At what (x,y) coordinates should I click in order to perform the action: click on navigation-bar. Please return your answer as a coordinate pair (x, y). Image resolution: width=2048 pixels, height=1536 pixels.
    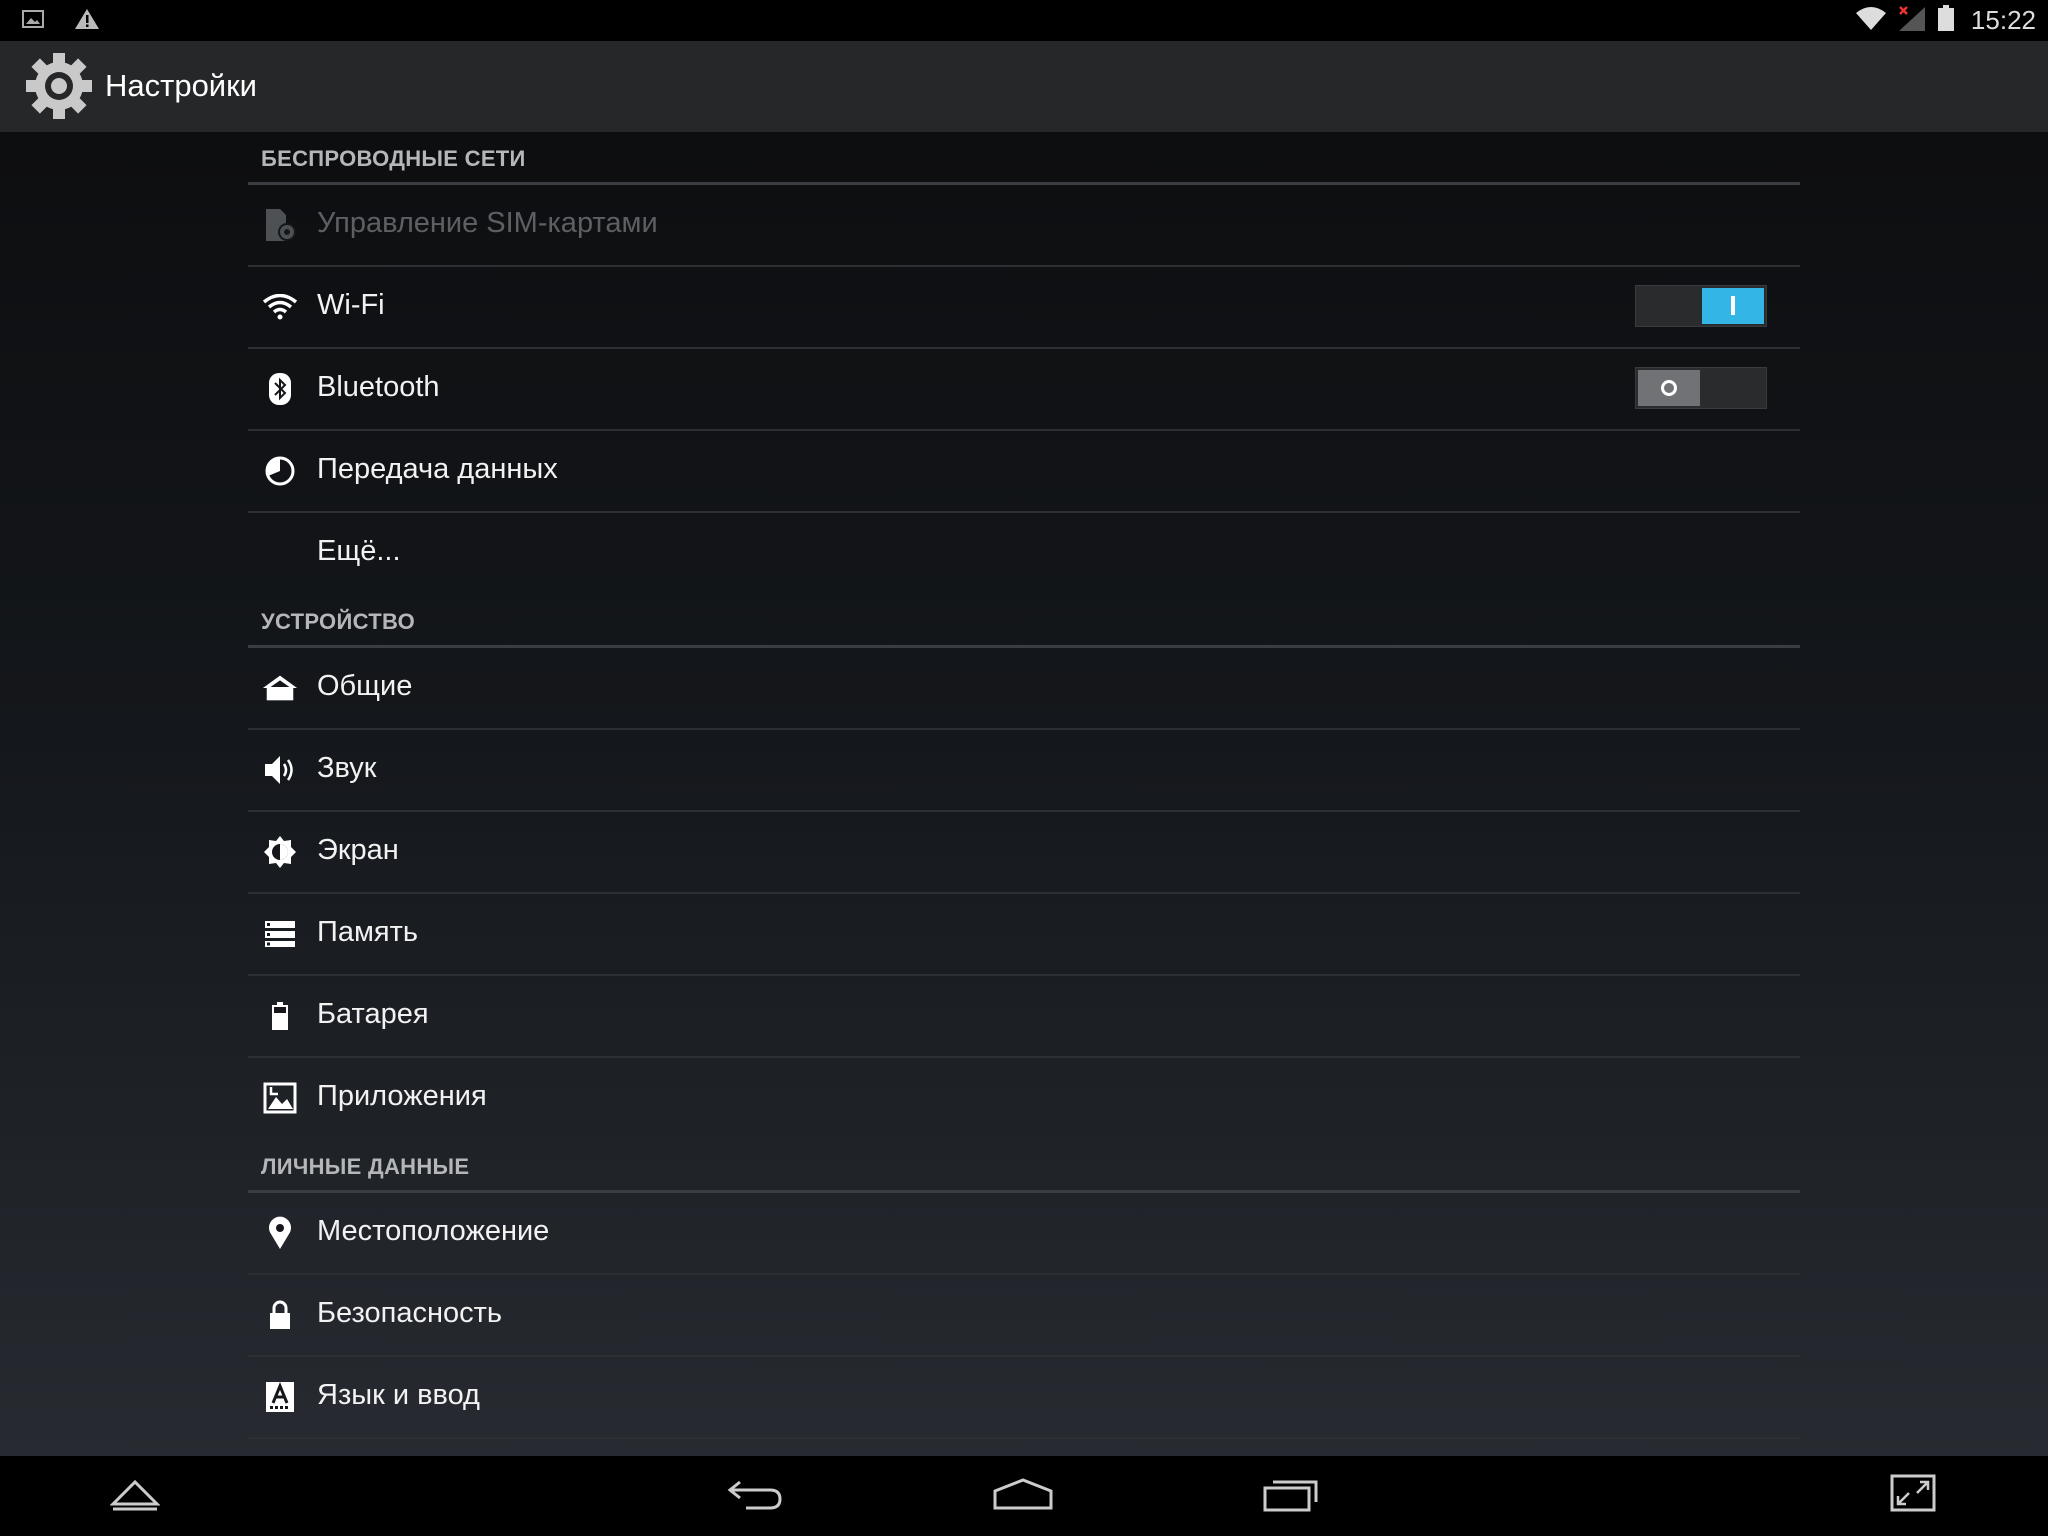
    Looking at the image, I should click on (1024, 1496).